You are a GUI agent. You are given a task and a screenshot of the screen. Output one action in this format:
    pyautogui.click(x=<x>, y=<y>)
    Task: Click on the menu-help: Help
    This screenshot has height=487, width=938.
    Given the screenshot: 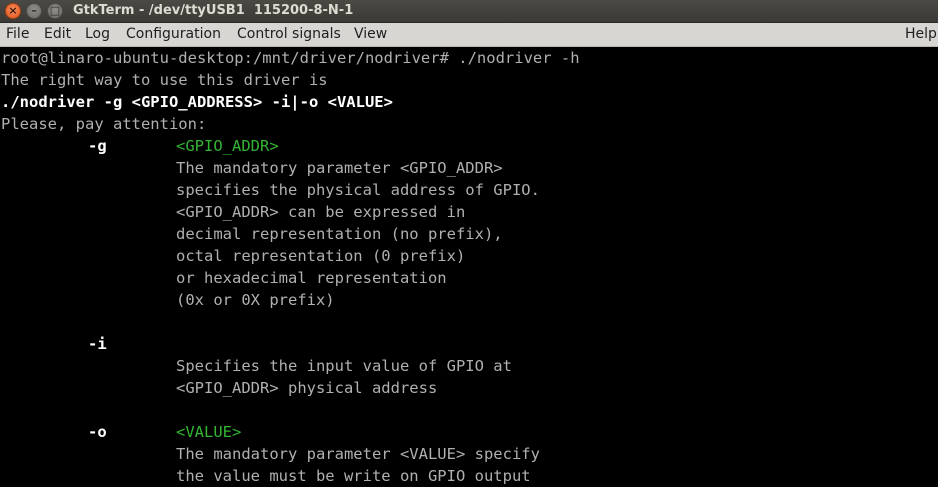 What is the action you would take?
    pyautogui.click(x=921, y=34)
    